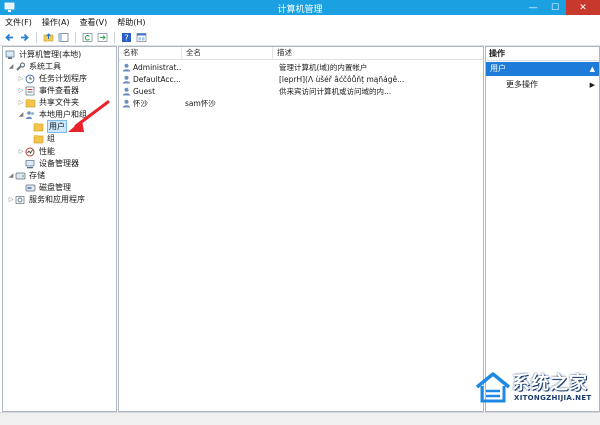 This screenshot has height=425, width=600. What do you see at coordinates (102, 37) in the screenshot?
I see `export-icon` at bounding box center [102, 37].